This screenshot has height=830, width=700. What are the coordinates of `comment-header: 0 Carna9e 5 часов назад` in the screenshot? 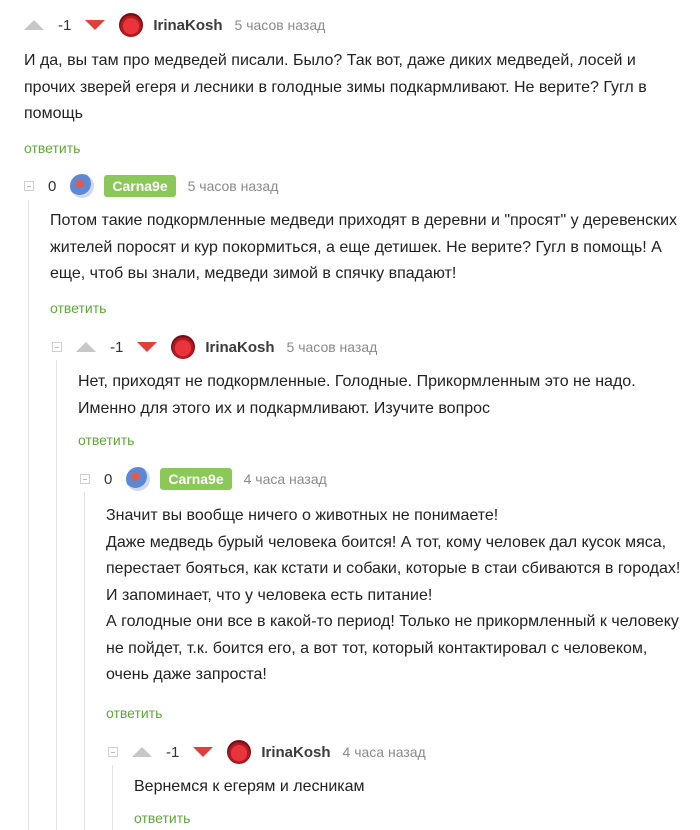 It's located at (151, 186).